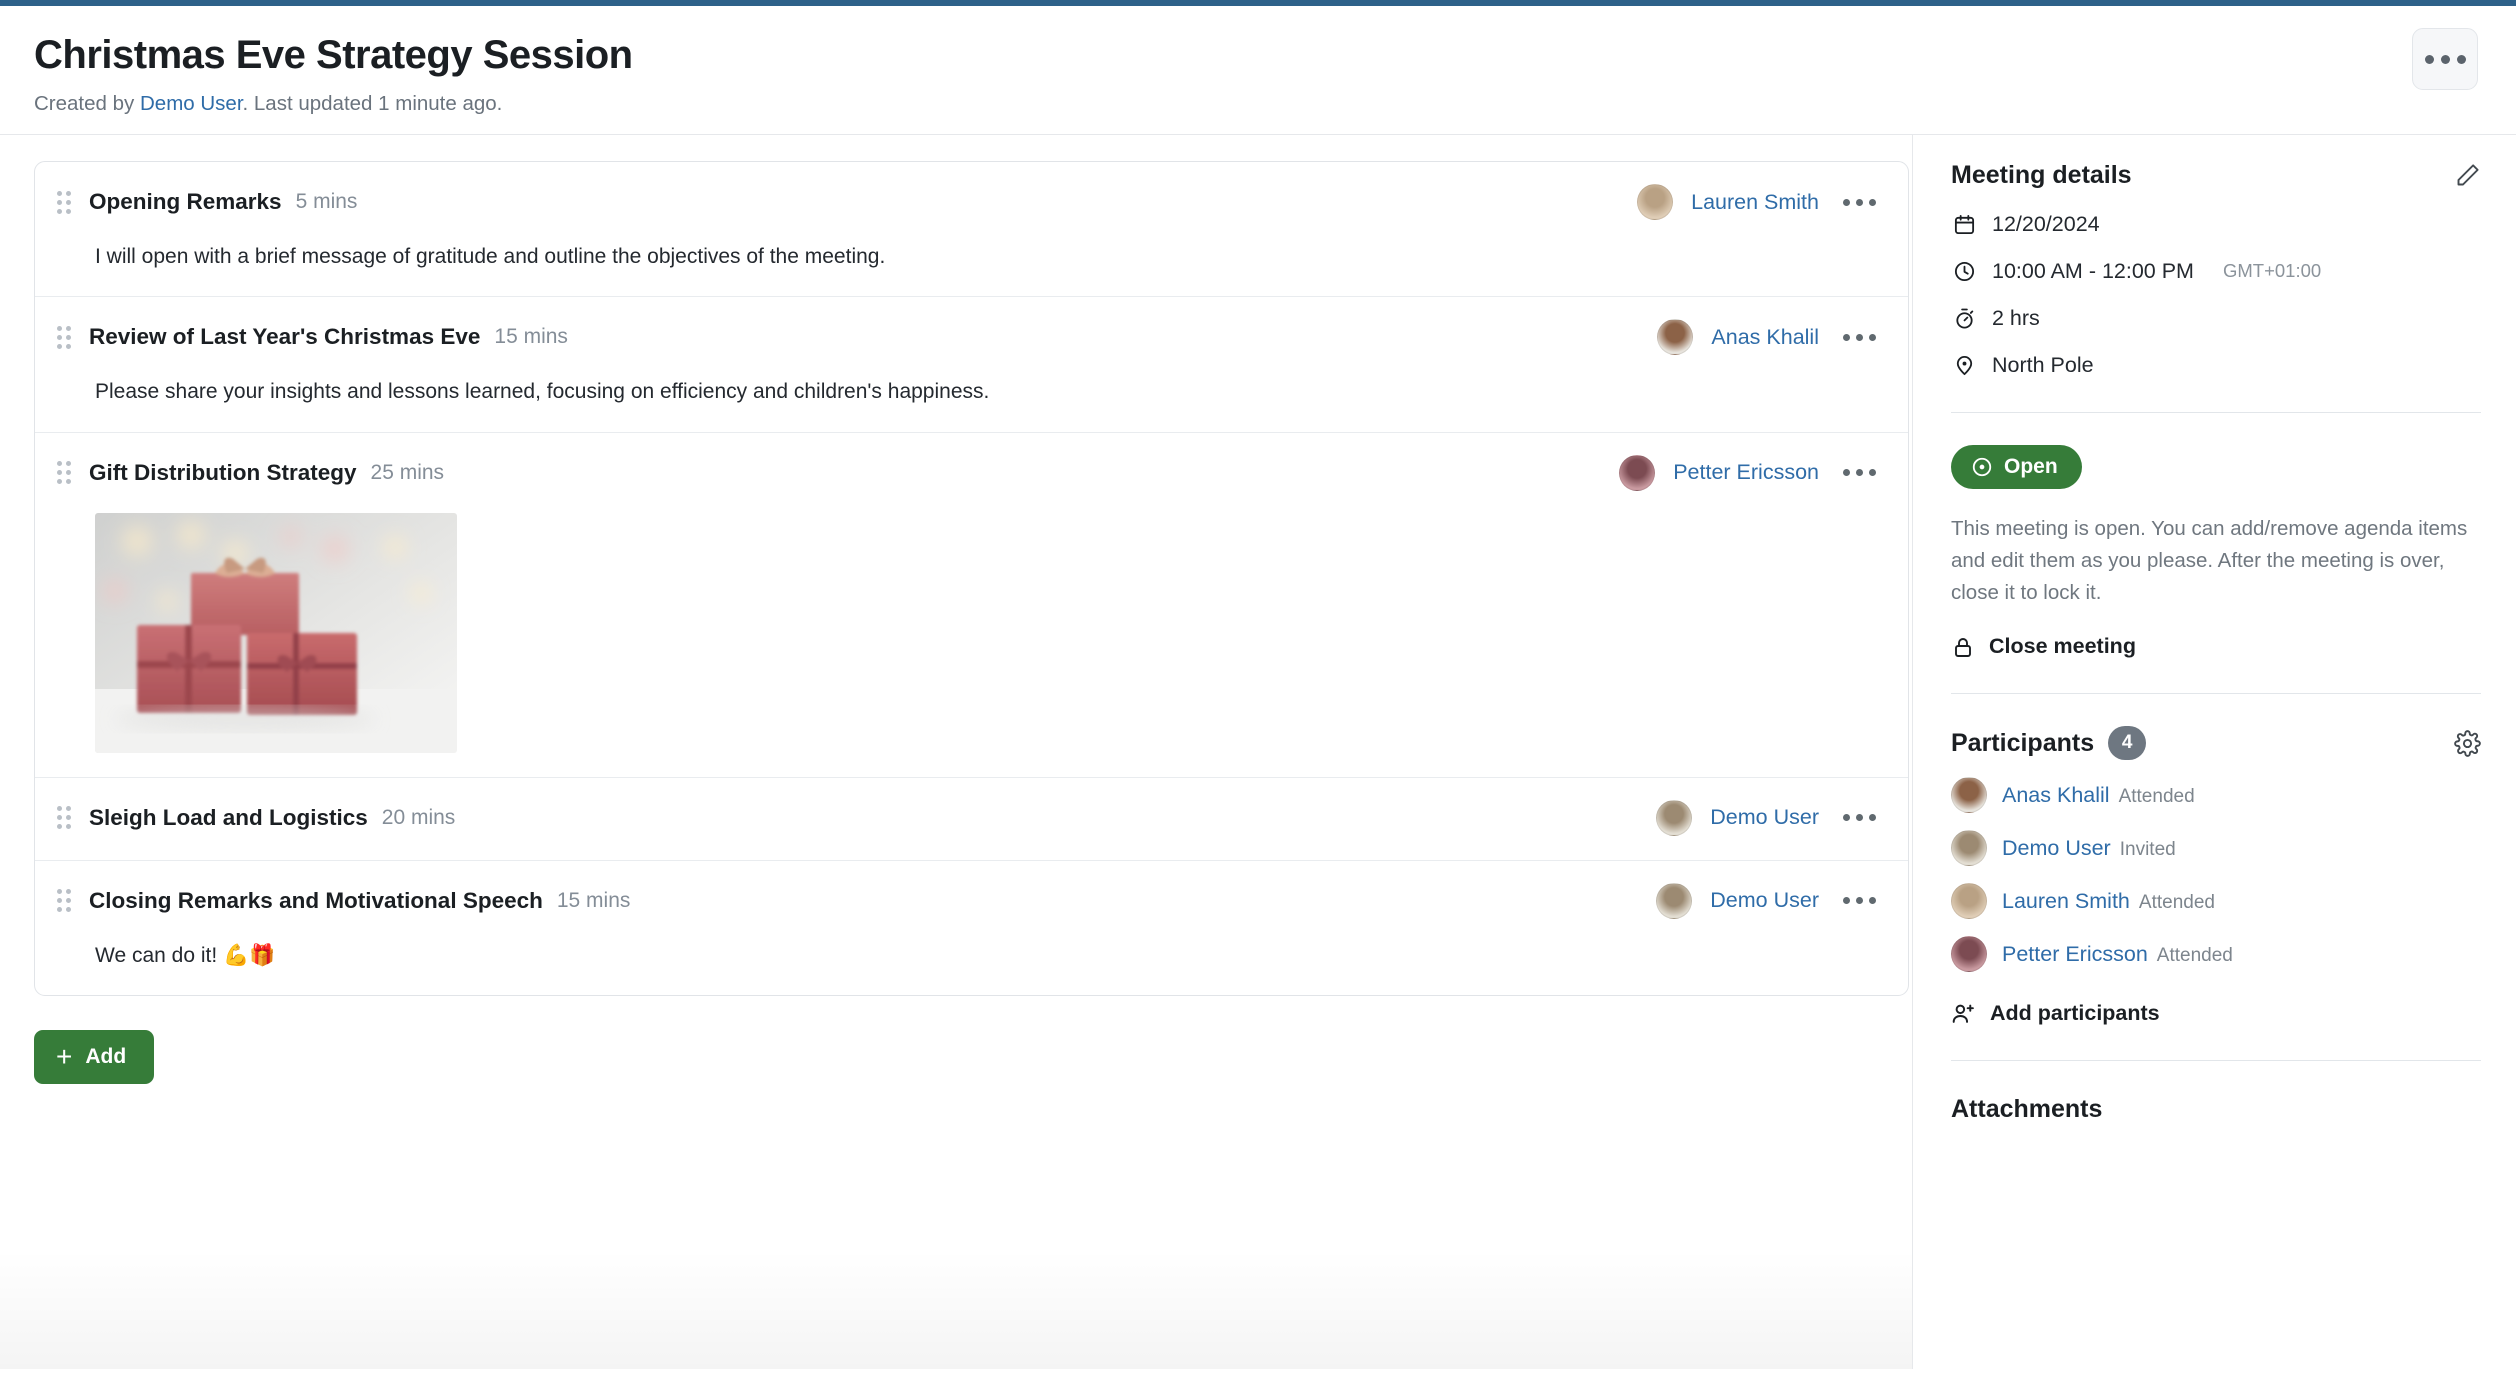  I want to click on meeting-timezone: GMT+01:00, so click(2272, 270).